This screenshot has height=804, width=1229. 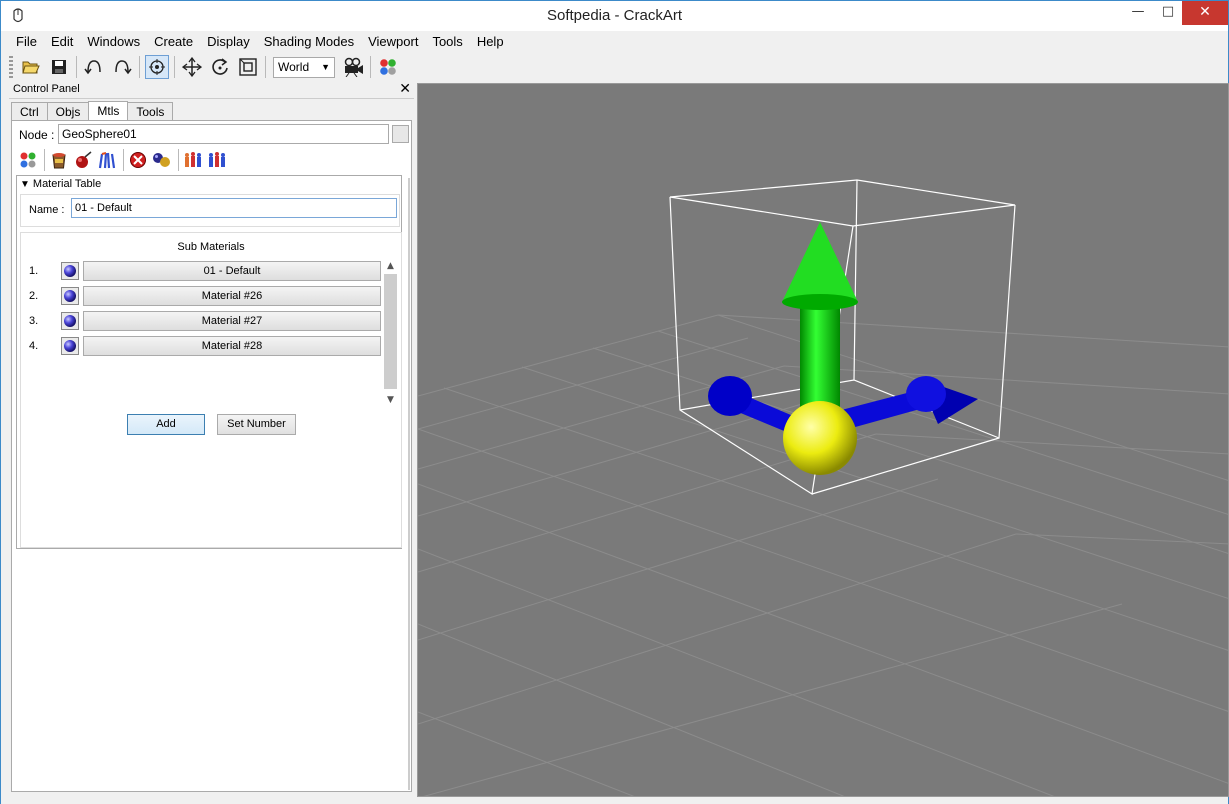 What do you see at coordinates (34, 346) in the screenshot?
I see `sub-material-number: 4.` at bounding box center [34, 346].